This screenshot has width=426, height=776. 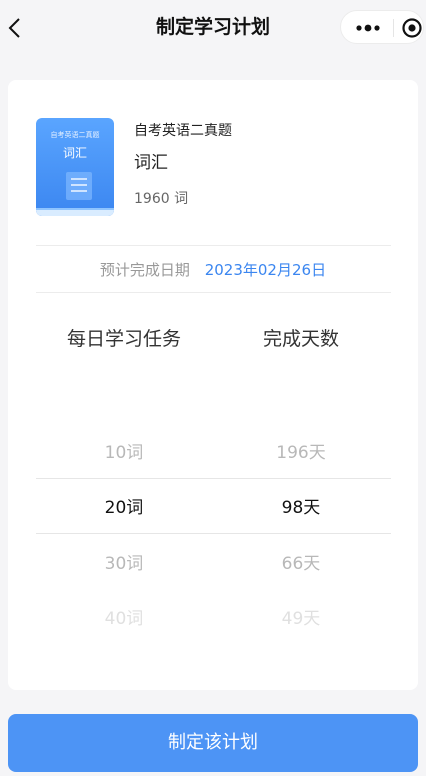 I want to click on cover-base, so click(x=75, y=212).